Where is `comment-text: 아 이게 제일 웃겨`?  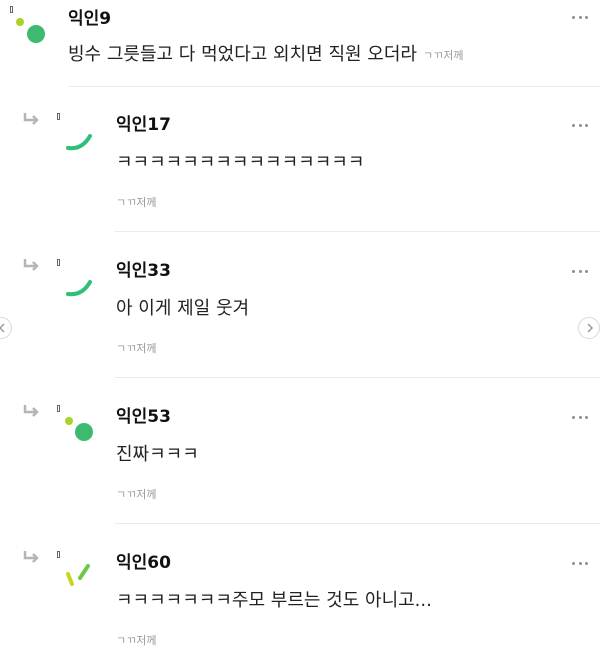
comment-text: 아 이게 제일 웃겨 is located at coordinates (183, 308).